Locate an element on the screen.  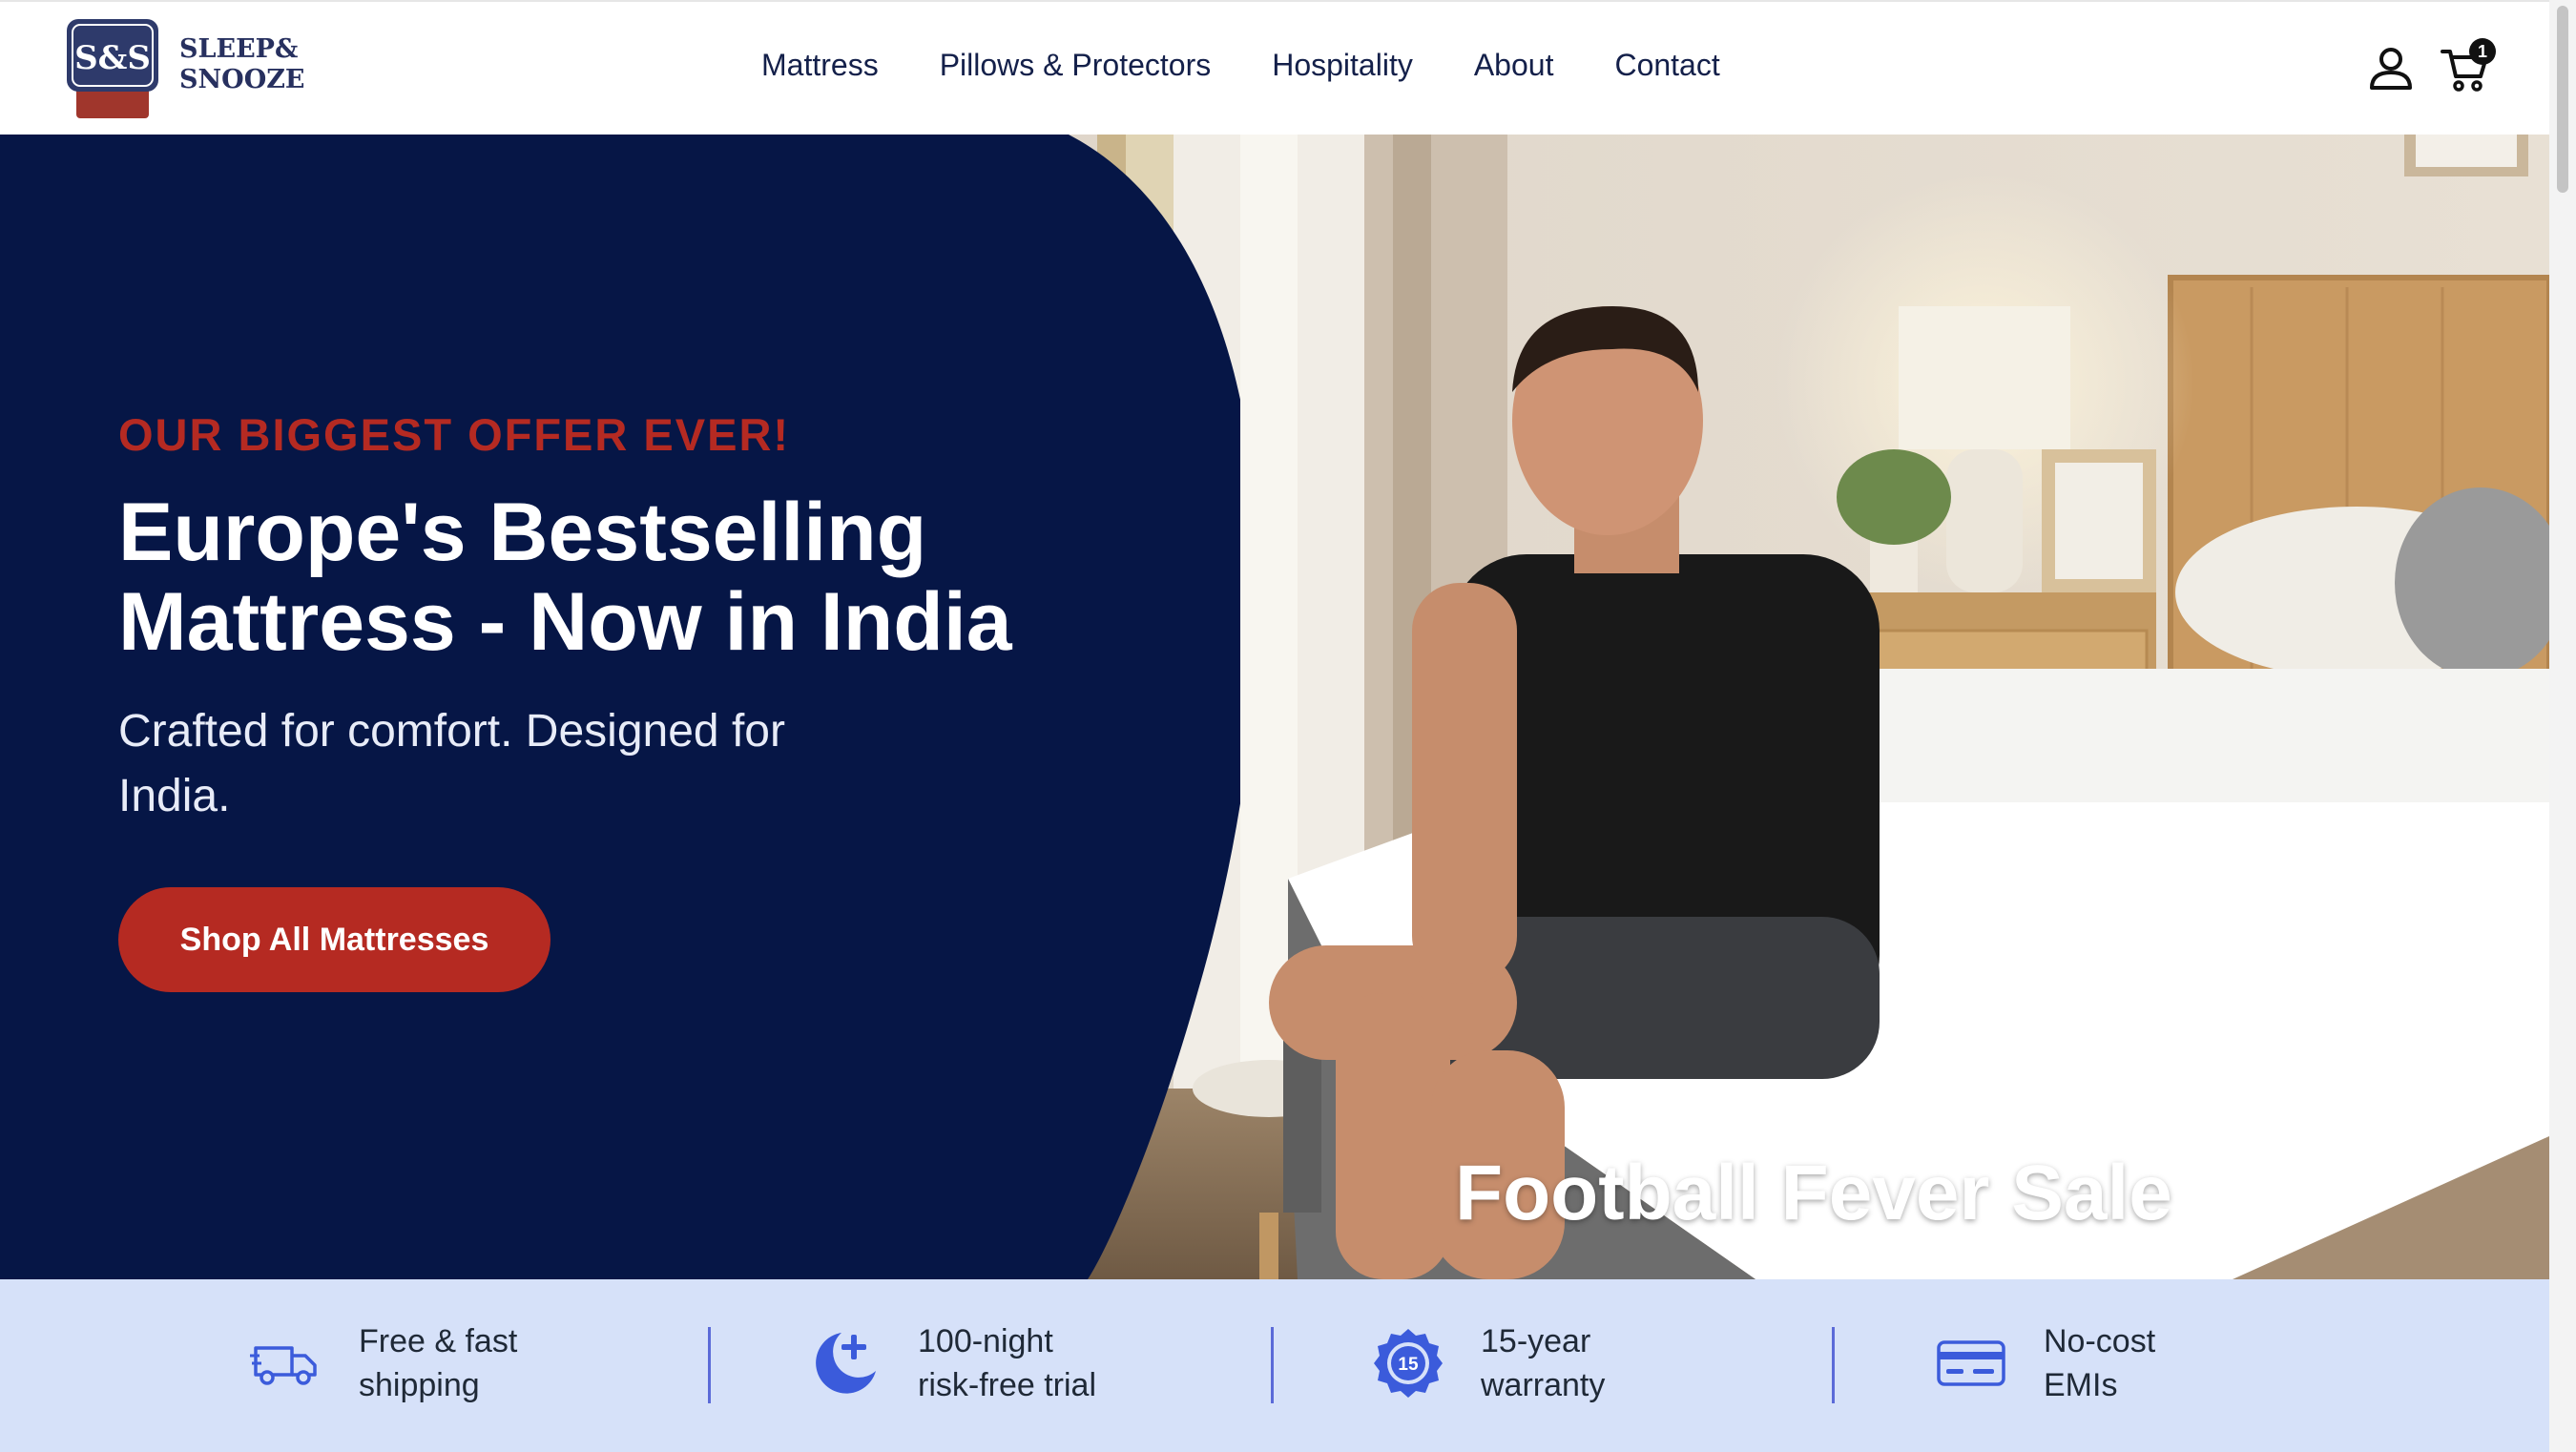
sale-banner-text: Football Fever Sale is located at coordinates (1813, 1193).